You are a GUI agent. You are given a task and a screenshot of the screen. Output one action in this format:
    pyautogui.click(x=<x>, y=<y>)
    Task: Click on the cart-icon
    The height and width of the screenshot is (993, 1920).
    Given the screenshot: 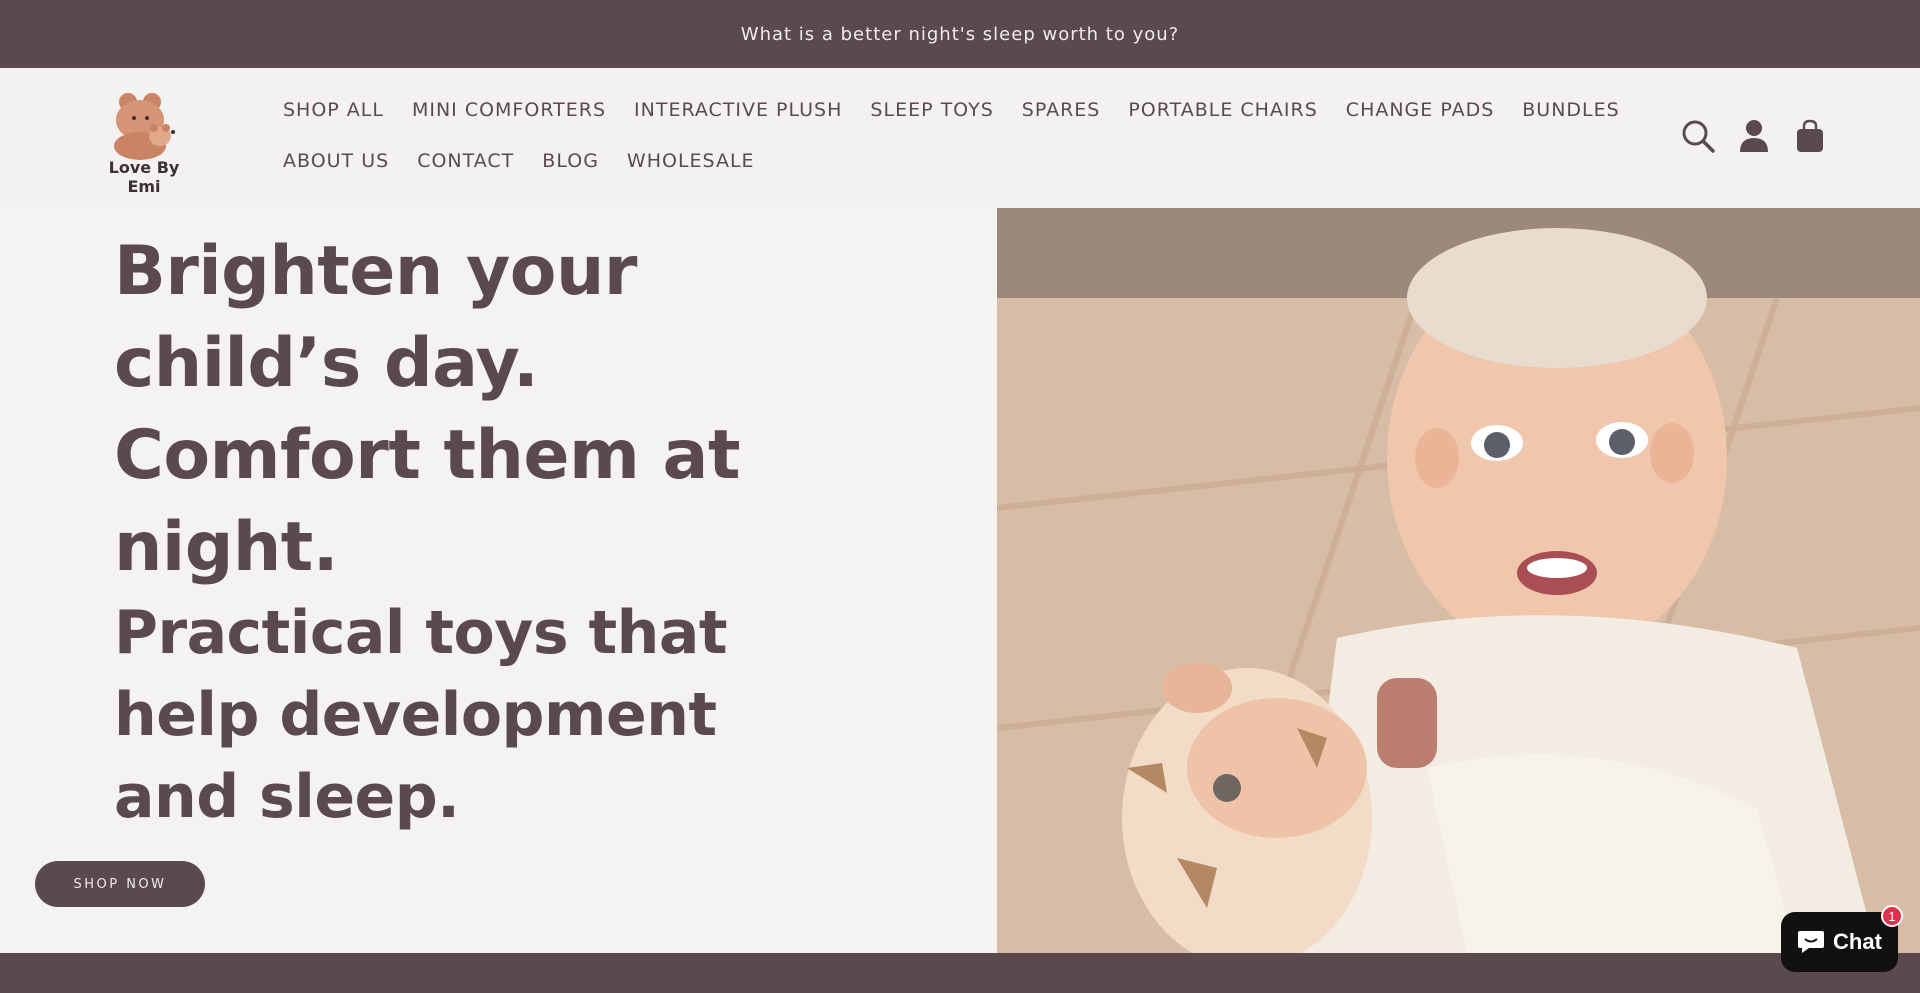 What is the action you would take?
    pyautogui.click(x=1810, y=136)
    